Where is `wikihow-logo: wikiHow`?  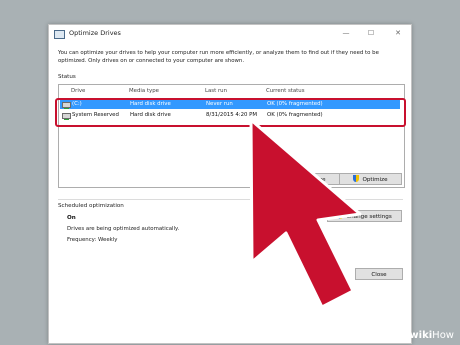 wikihow-logo: wikiHow is located at coordinates (431, 335).